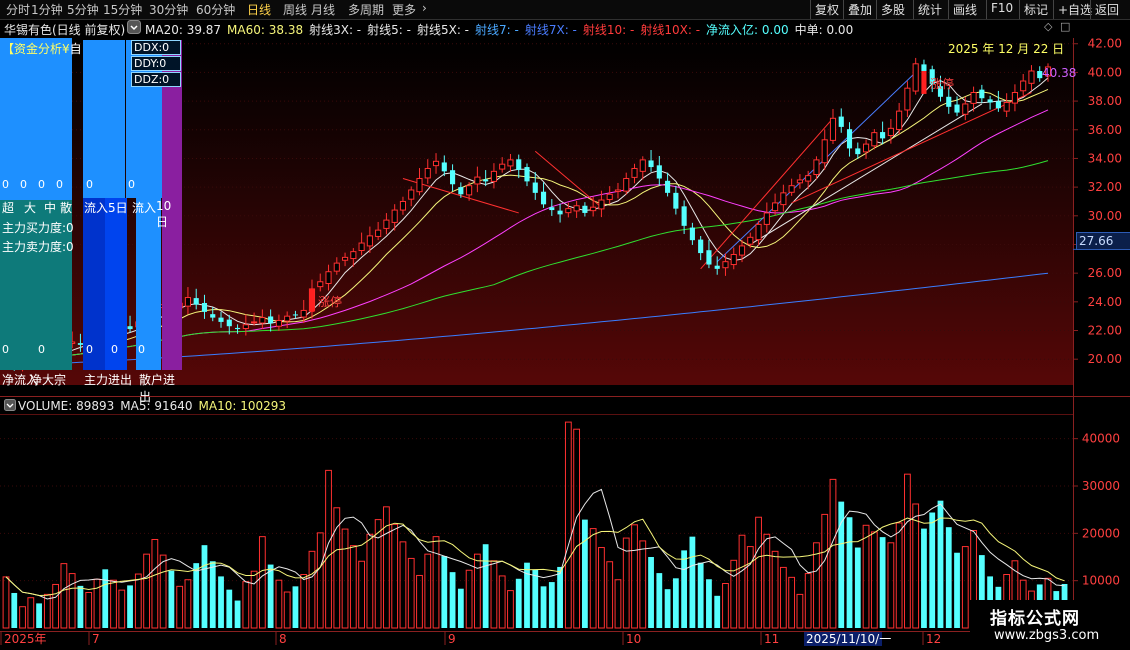  What do you see at coordinates (1048, 26) in the screenshot?
I see `diamond-icon: ◇` at bounding box center [1048, 26].